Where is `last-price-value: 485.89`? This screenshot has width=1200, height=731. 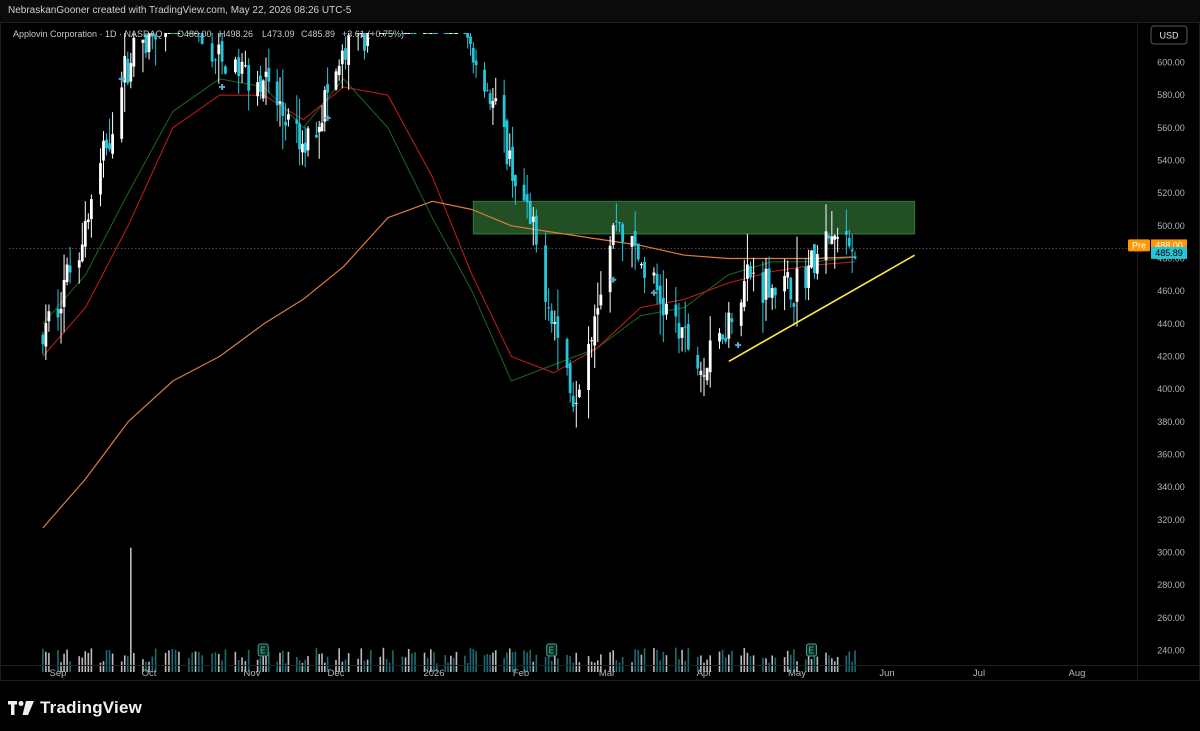 last-price-value: 485.89 is located at coordinates (1169, 253).